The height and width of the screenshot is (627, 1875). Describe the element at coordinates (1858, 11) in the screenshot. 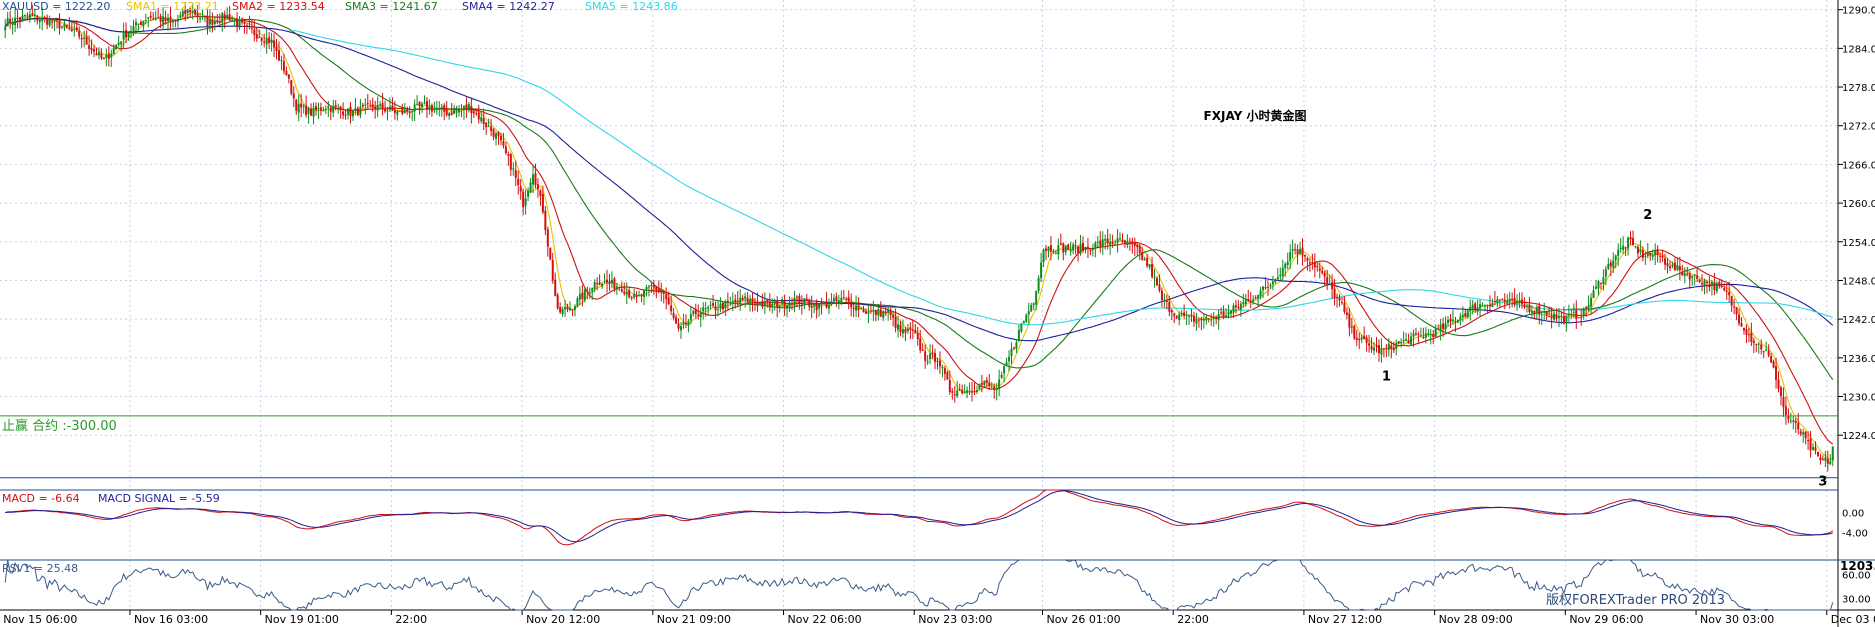

I see `price-tick-label: 1290.00` at that location.